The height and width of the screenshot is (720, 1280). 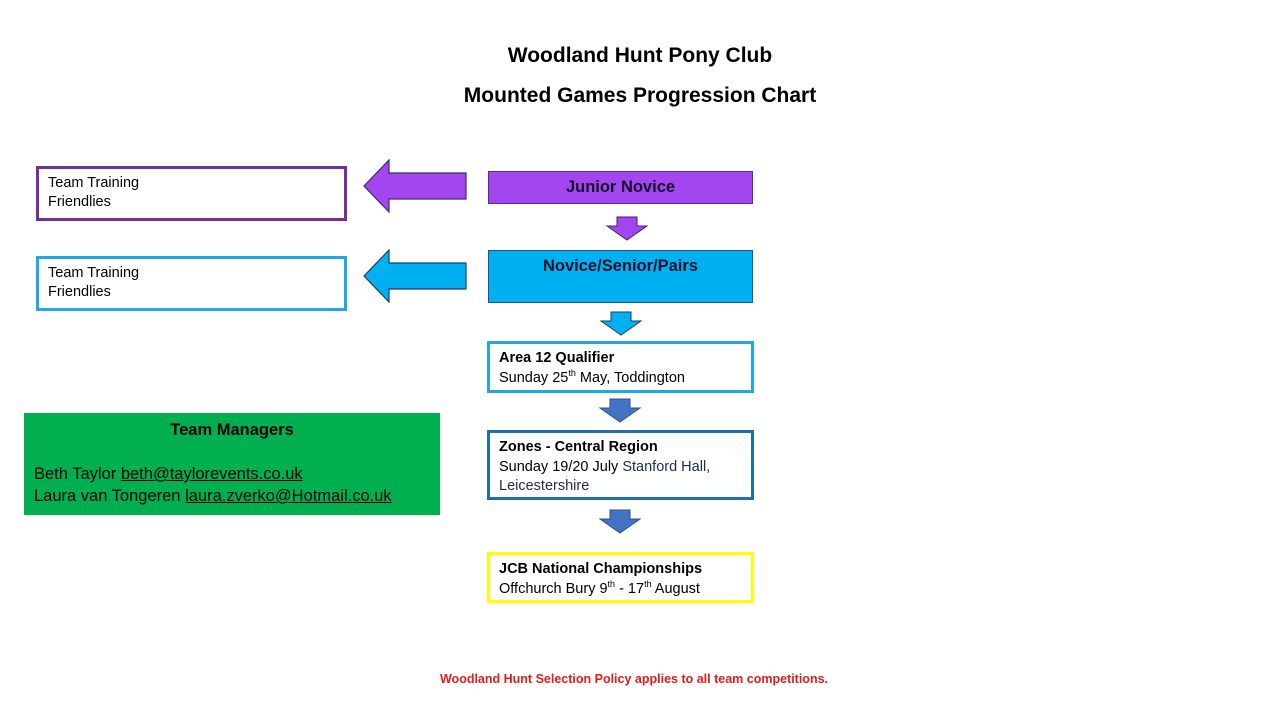 I want to click on senior-activities-box: Team Training Friendlies, so click(x=191, y=283).